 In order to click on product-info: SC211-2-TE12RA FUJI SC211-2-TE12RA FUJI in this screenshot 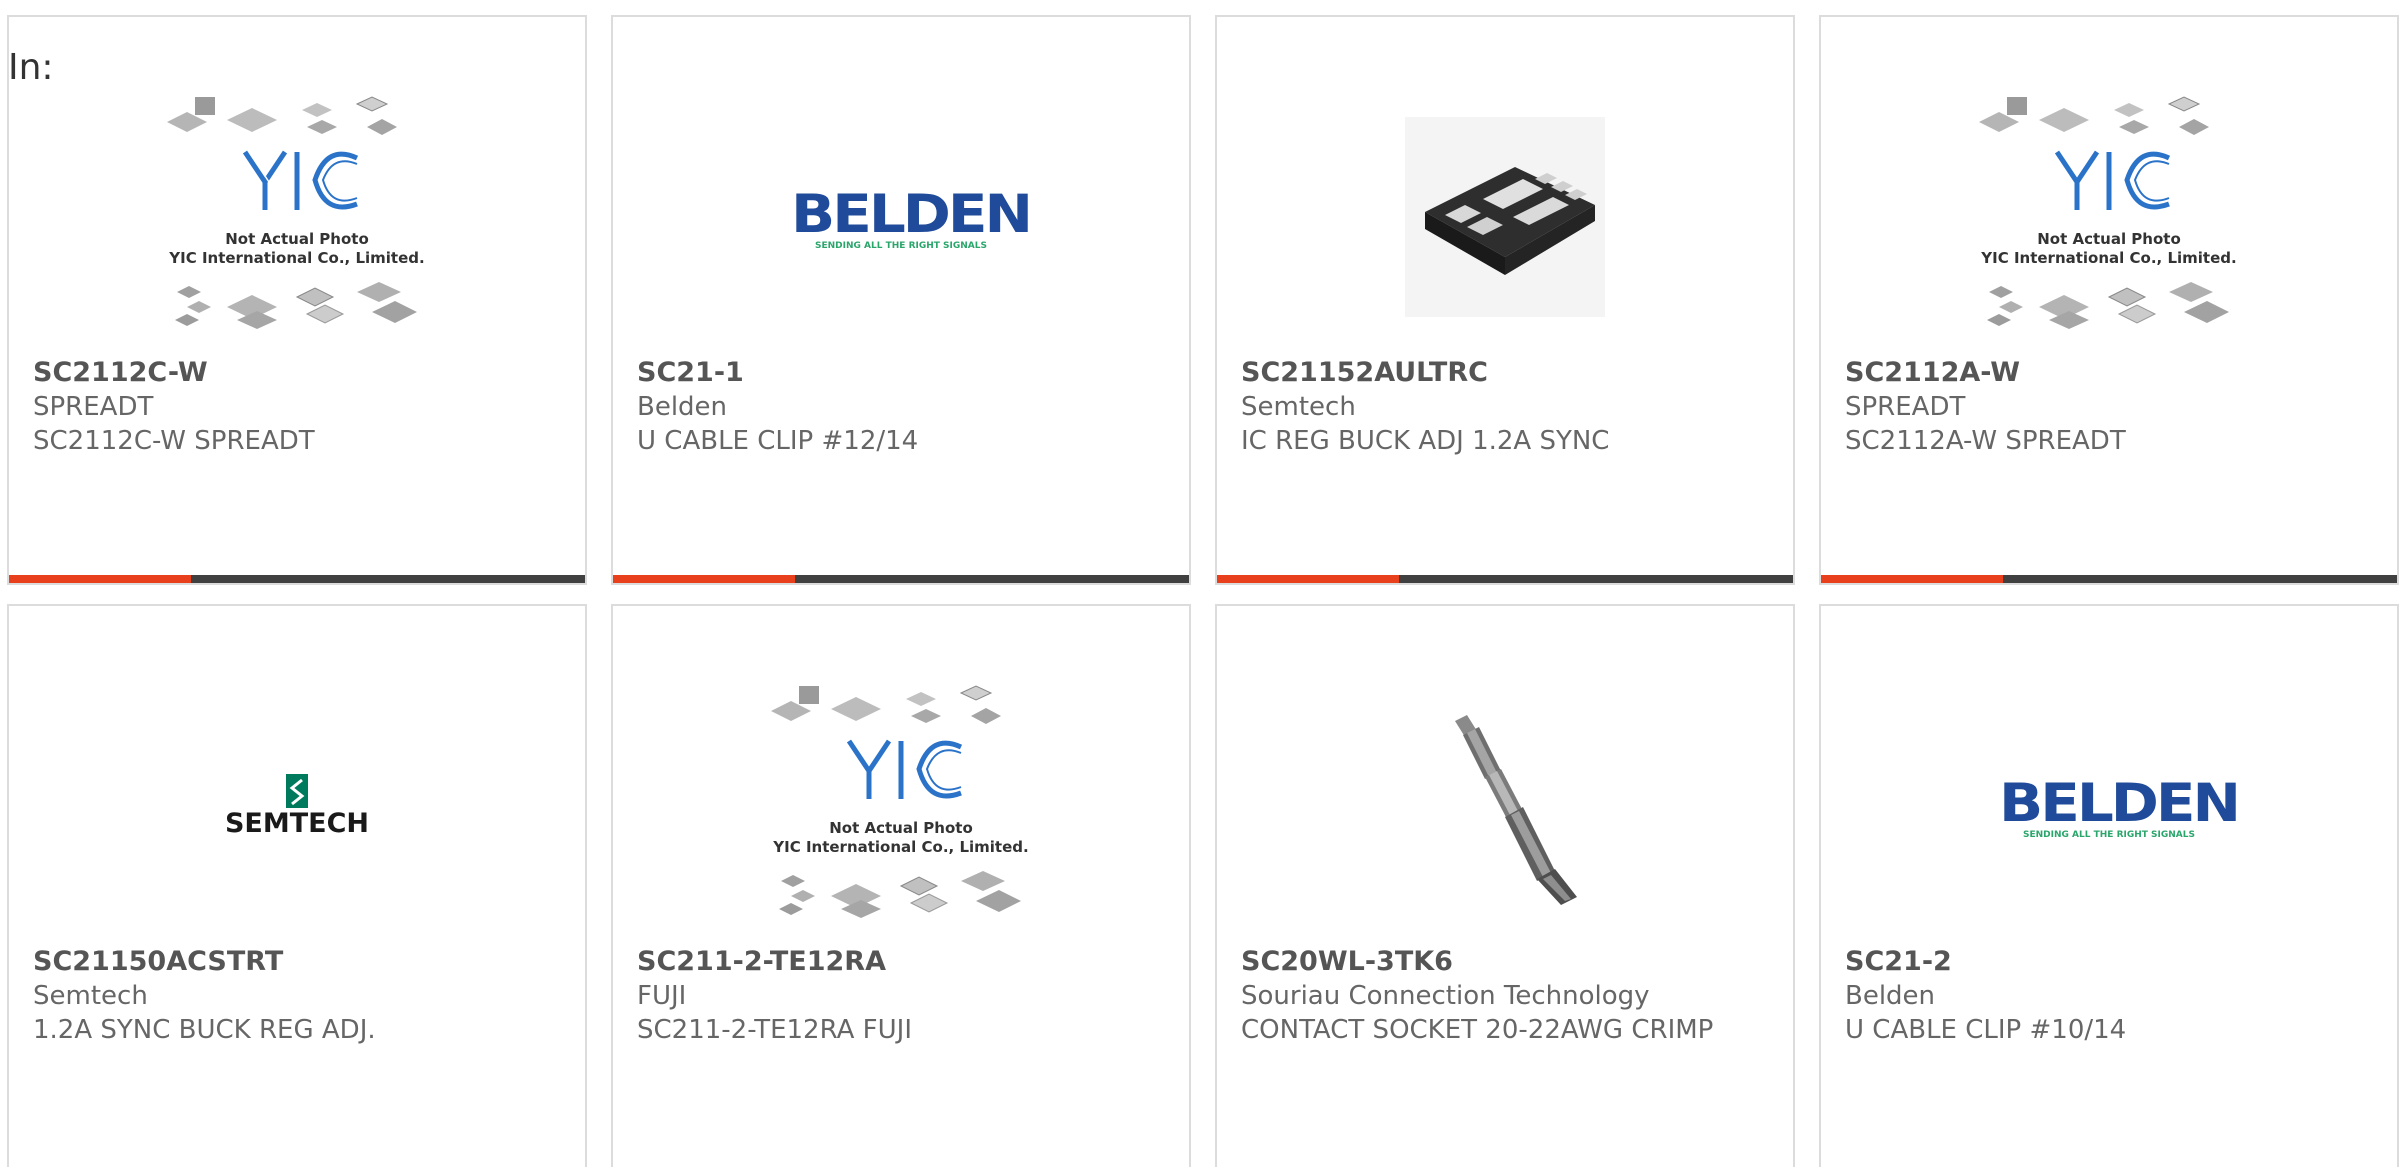, I will do `click(903, 996)`.